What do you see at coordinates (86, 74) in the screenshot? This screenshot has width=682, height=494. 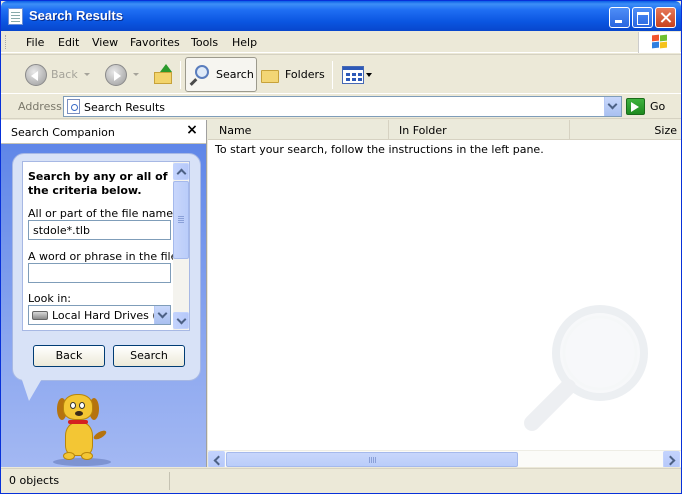 I see `back-dropdown-icon` at bounding box center [86, 74].